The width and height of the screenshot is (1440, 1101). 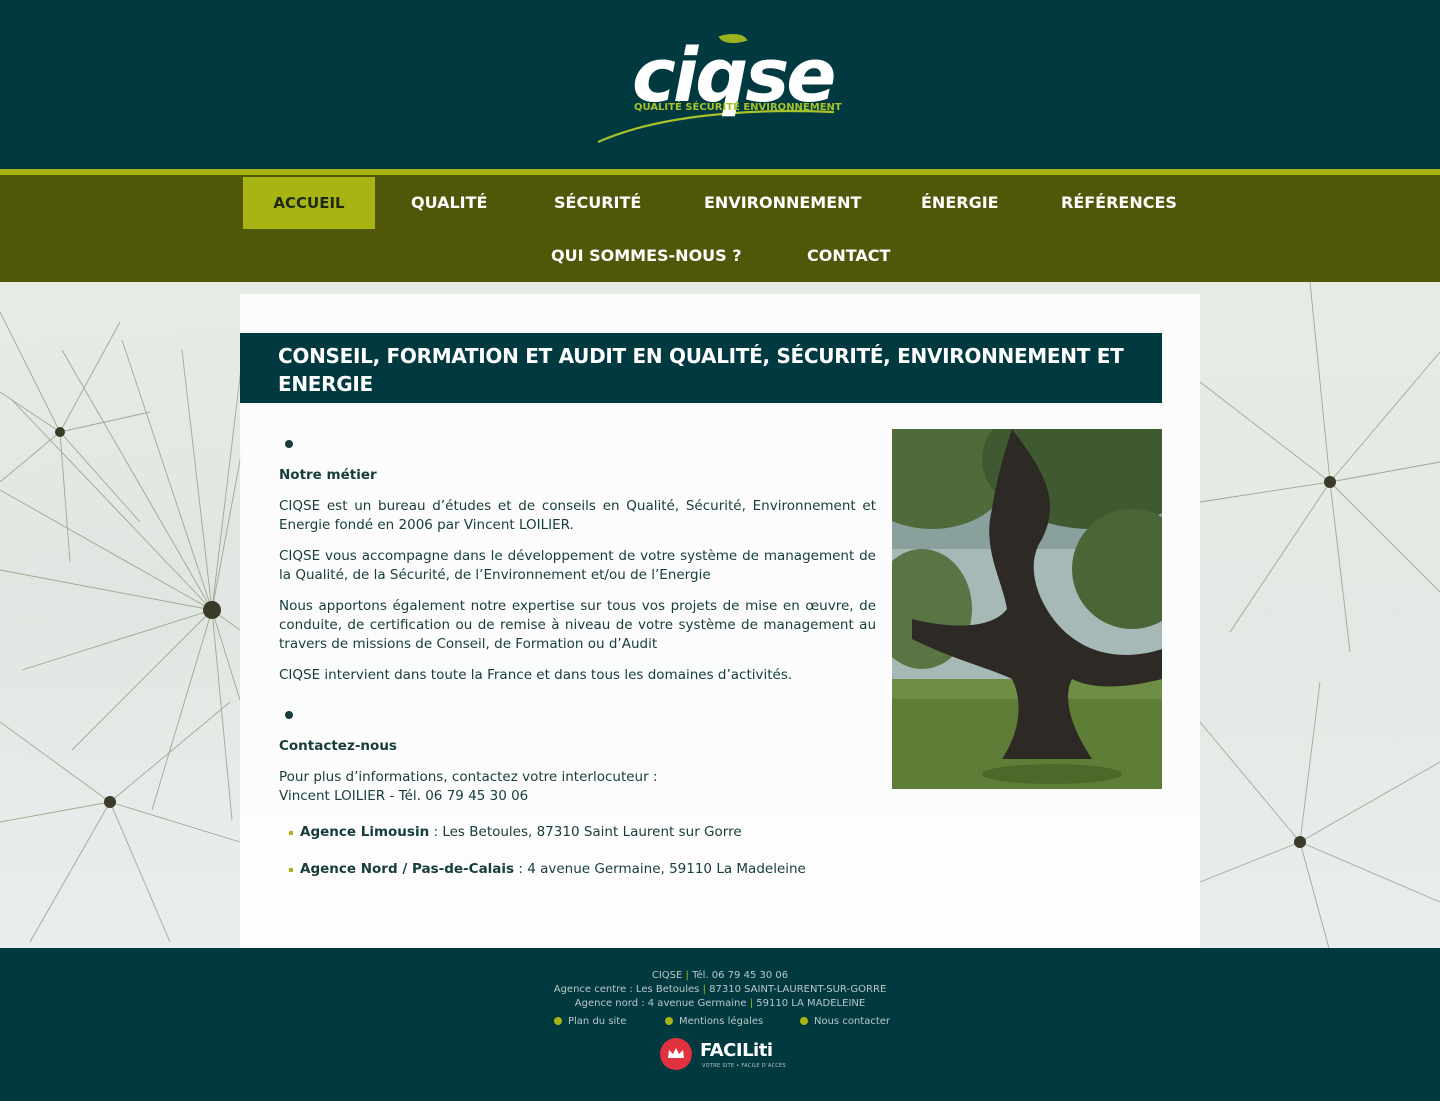 What do you see at coordinates (811, 1003) in the screenshot?
I see `footer-agency-nord-city: 59110 LA MADELEINE` at bounding box center [811, 1003].